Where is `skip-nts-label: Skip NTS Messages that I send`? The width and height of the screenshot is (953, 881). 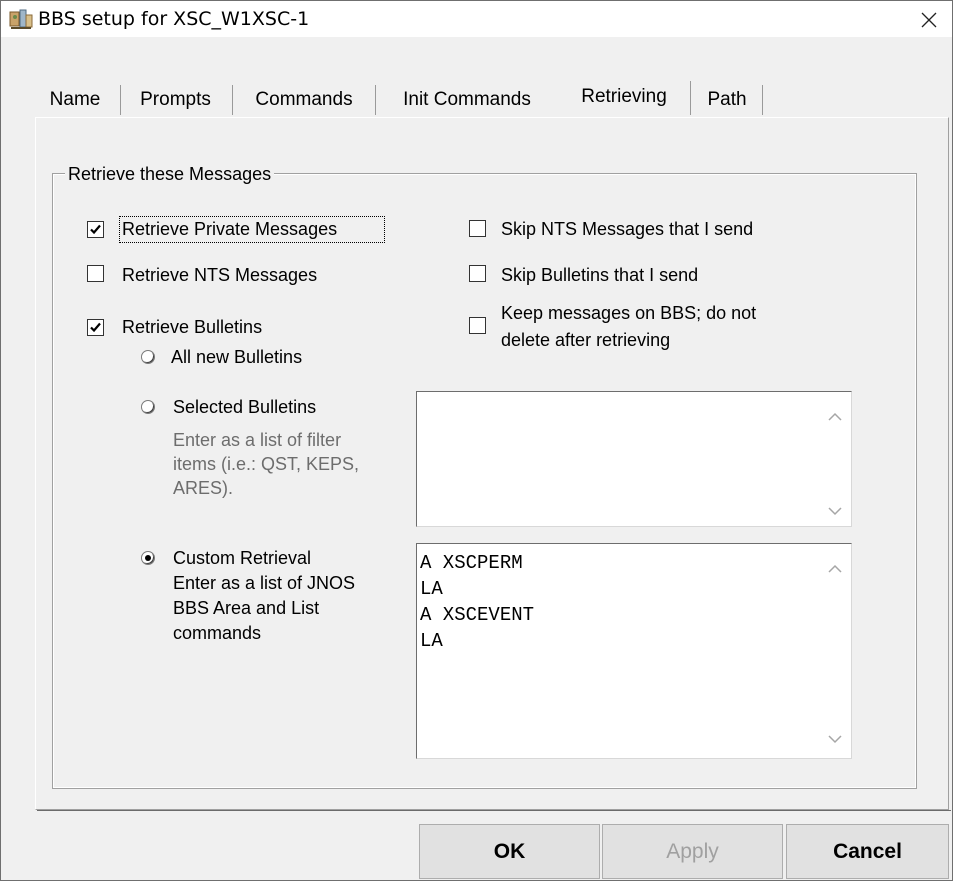 skip-nts-label: Skip NTS Messages that I send is located at coordinates (627, 229).